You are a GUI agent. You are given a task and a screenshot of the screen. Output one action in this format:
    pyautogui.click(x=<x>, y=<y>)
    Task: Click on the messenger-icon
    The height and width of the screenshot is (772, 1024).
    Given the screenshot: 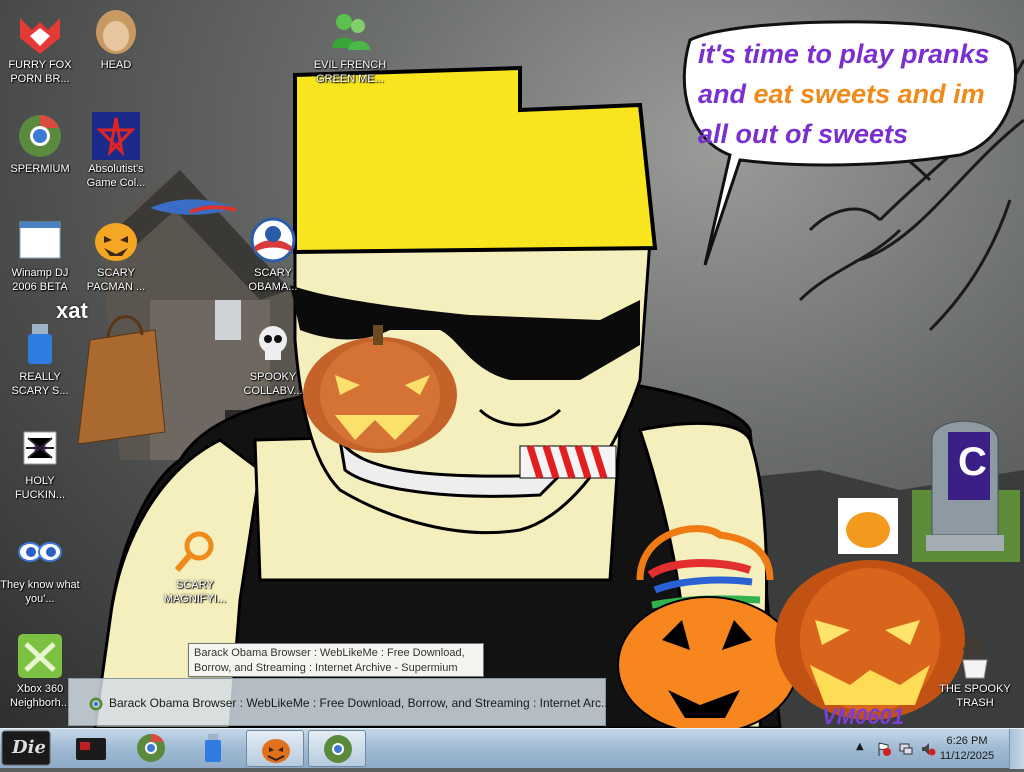 What is the action you would take?
    pyautogui.click(x=351, y=32)
    